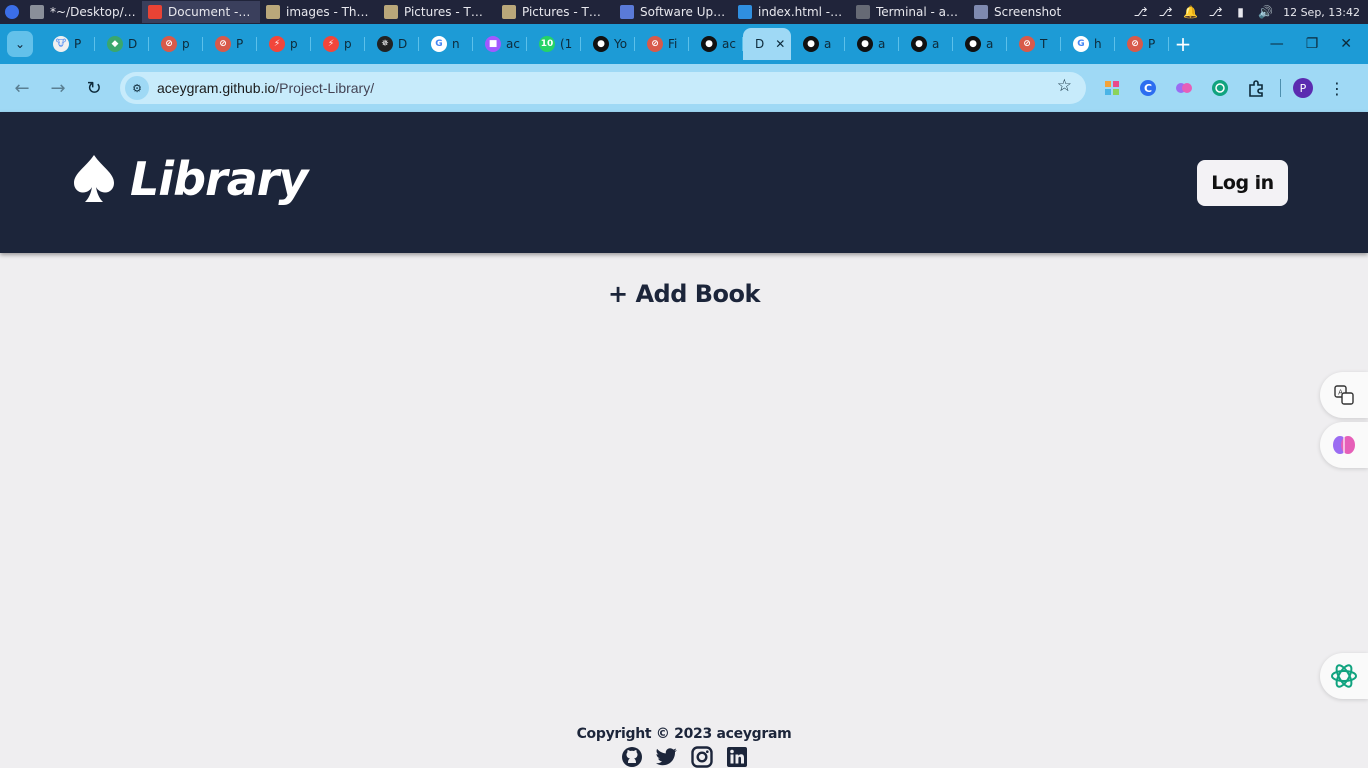 Image resolution: width=1368 pixels, height=768 pixels. I want to click on svg-text: A, so click(1340, 393).